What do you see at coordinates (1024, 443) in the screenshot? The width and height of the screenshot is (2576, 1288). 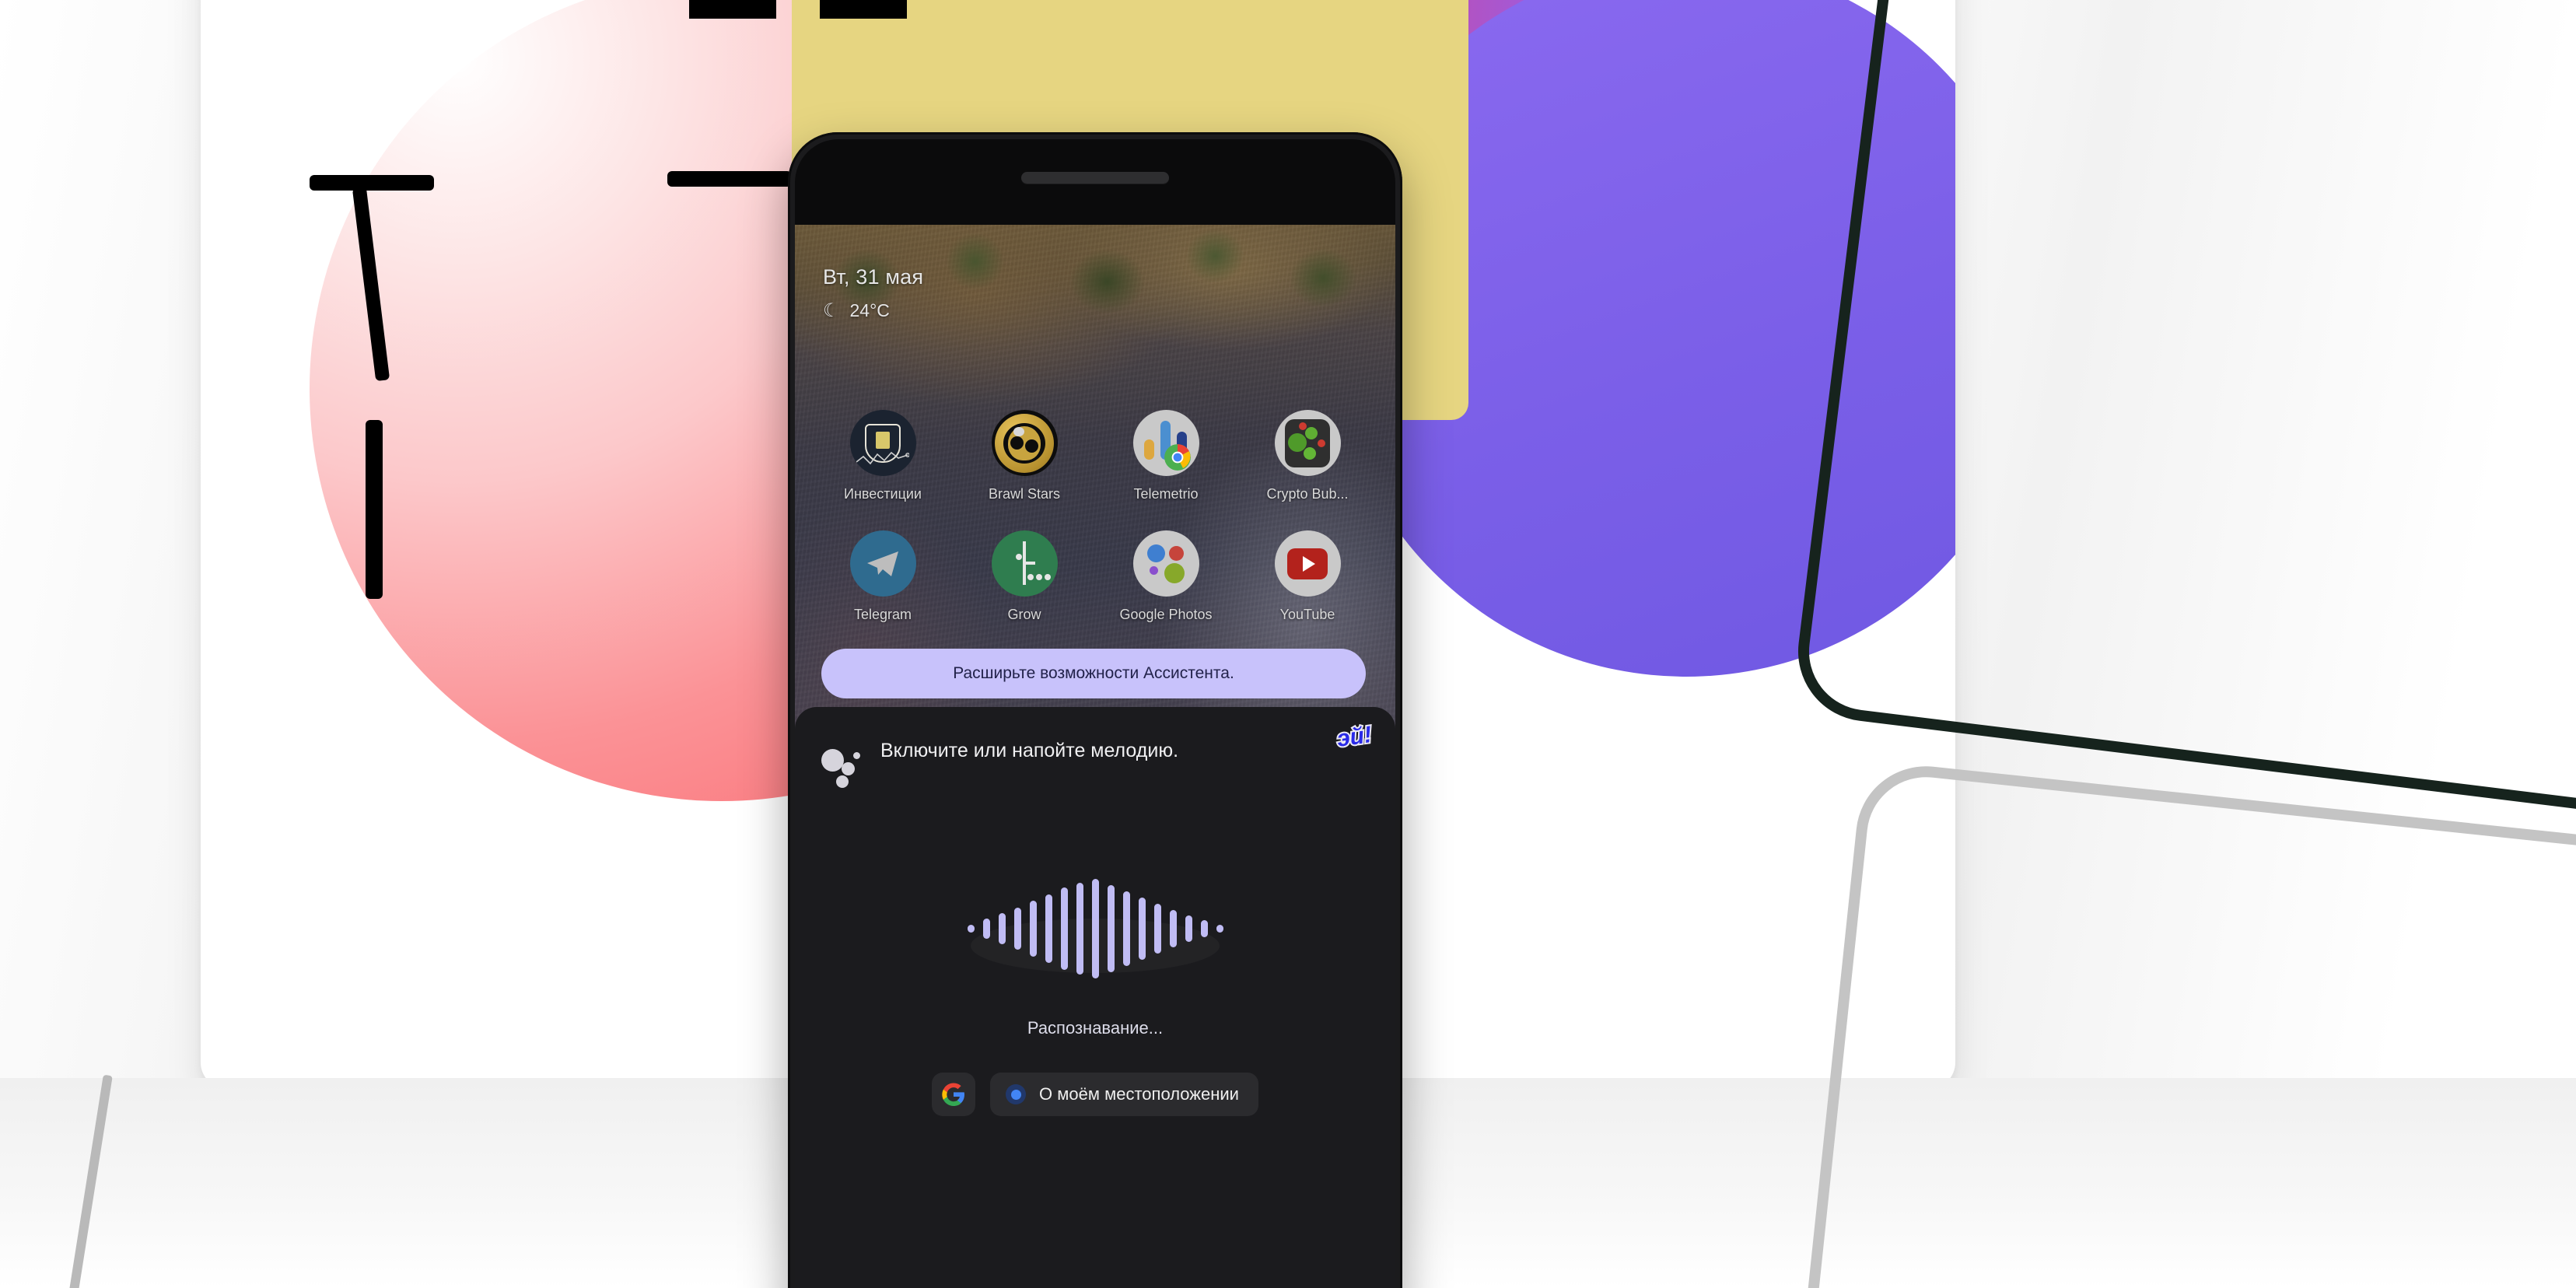 I see `brawl-stars-icon` at bounding box center [1024, 443].